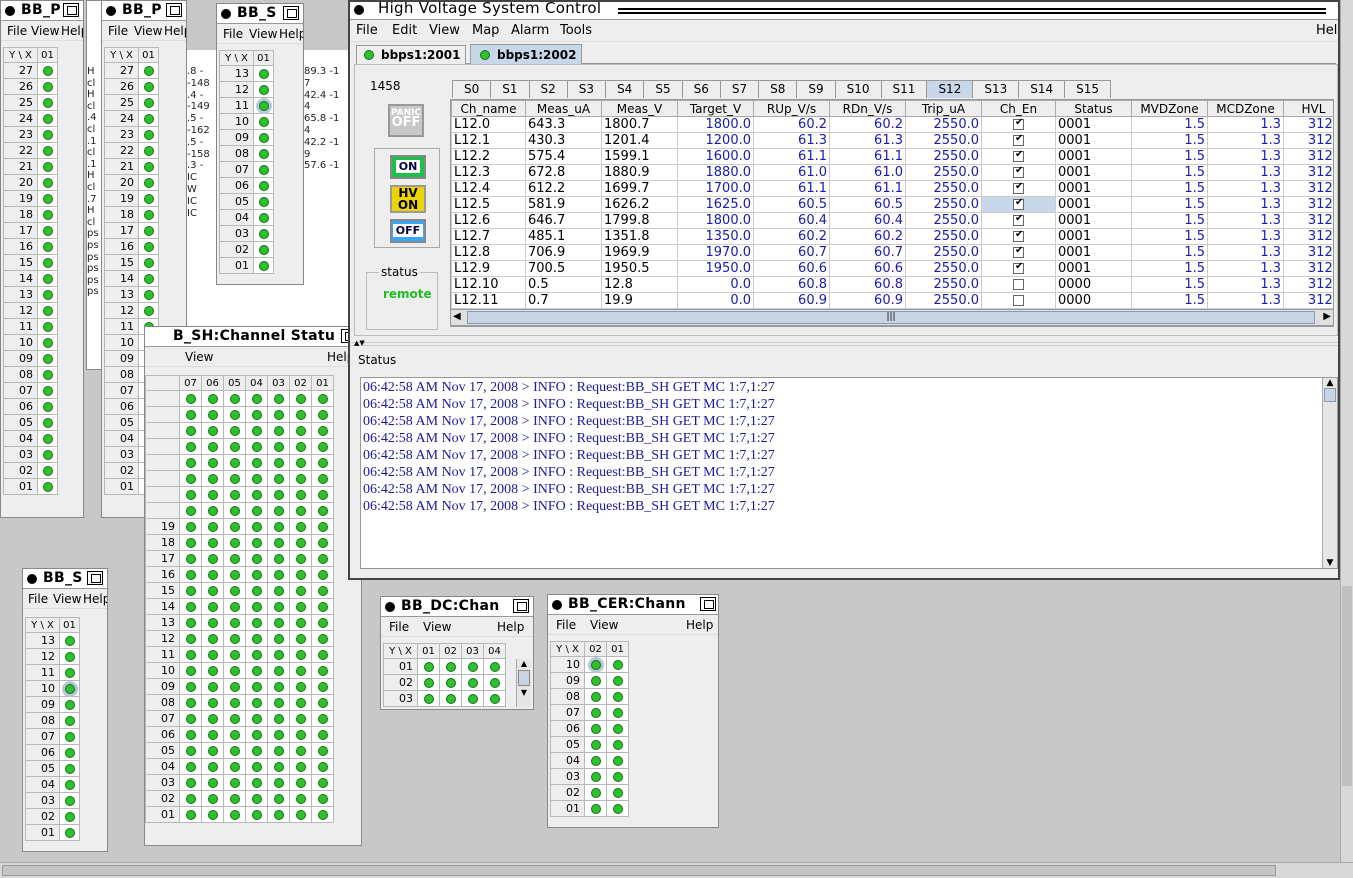  What do you see at coordinates (791, 156) in the screenshot?
I see `table-cell: 61.1` at bounding box center [791, 156].